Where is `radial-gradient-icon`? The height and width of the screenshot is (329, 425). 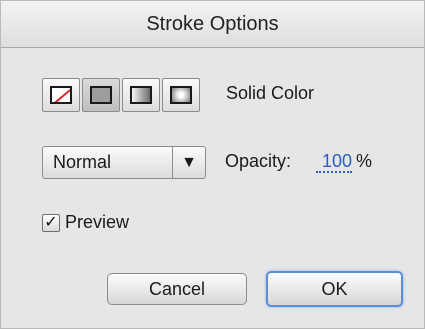
radial-gradient-icon is located at coordinates (181, 95).